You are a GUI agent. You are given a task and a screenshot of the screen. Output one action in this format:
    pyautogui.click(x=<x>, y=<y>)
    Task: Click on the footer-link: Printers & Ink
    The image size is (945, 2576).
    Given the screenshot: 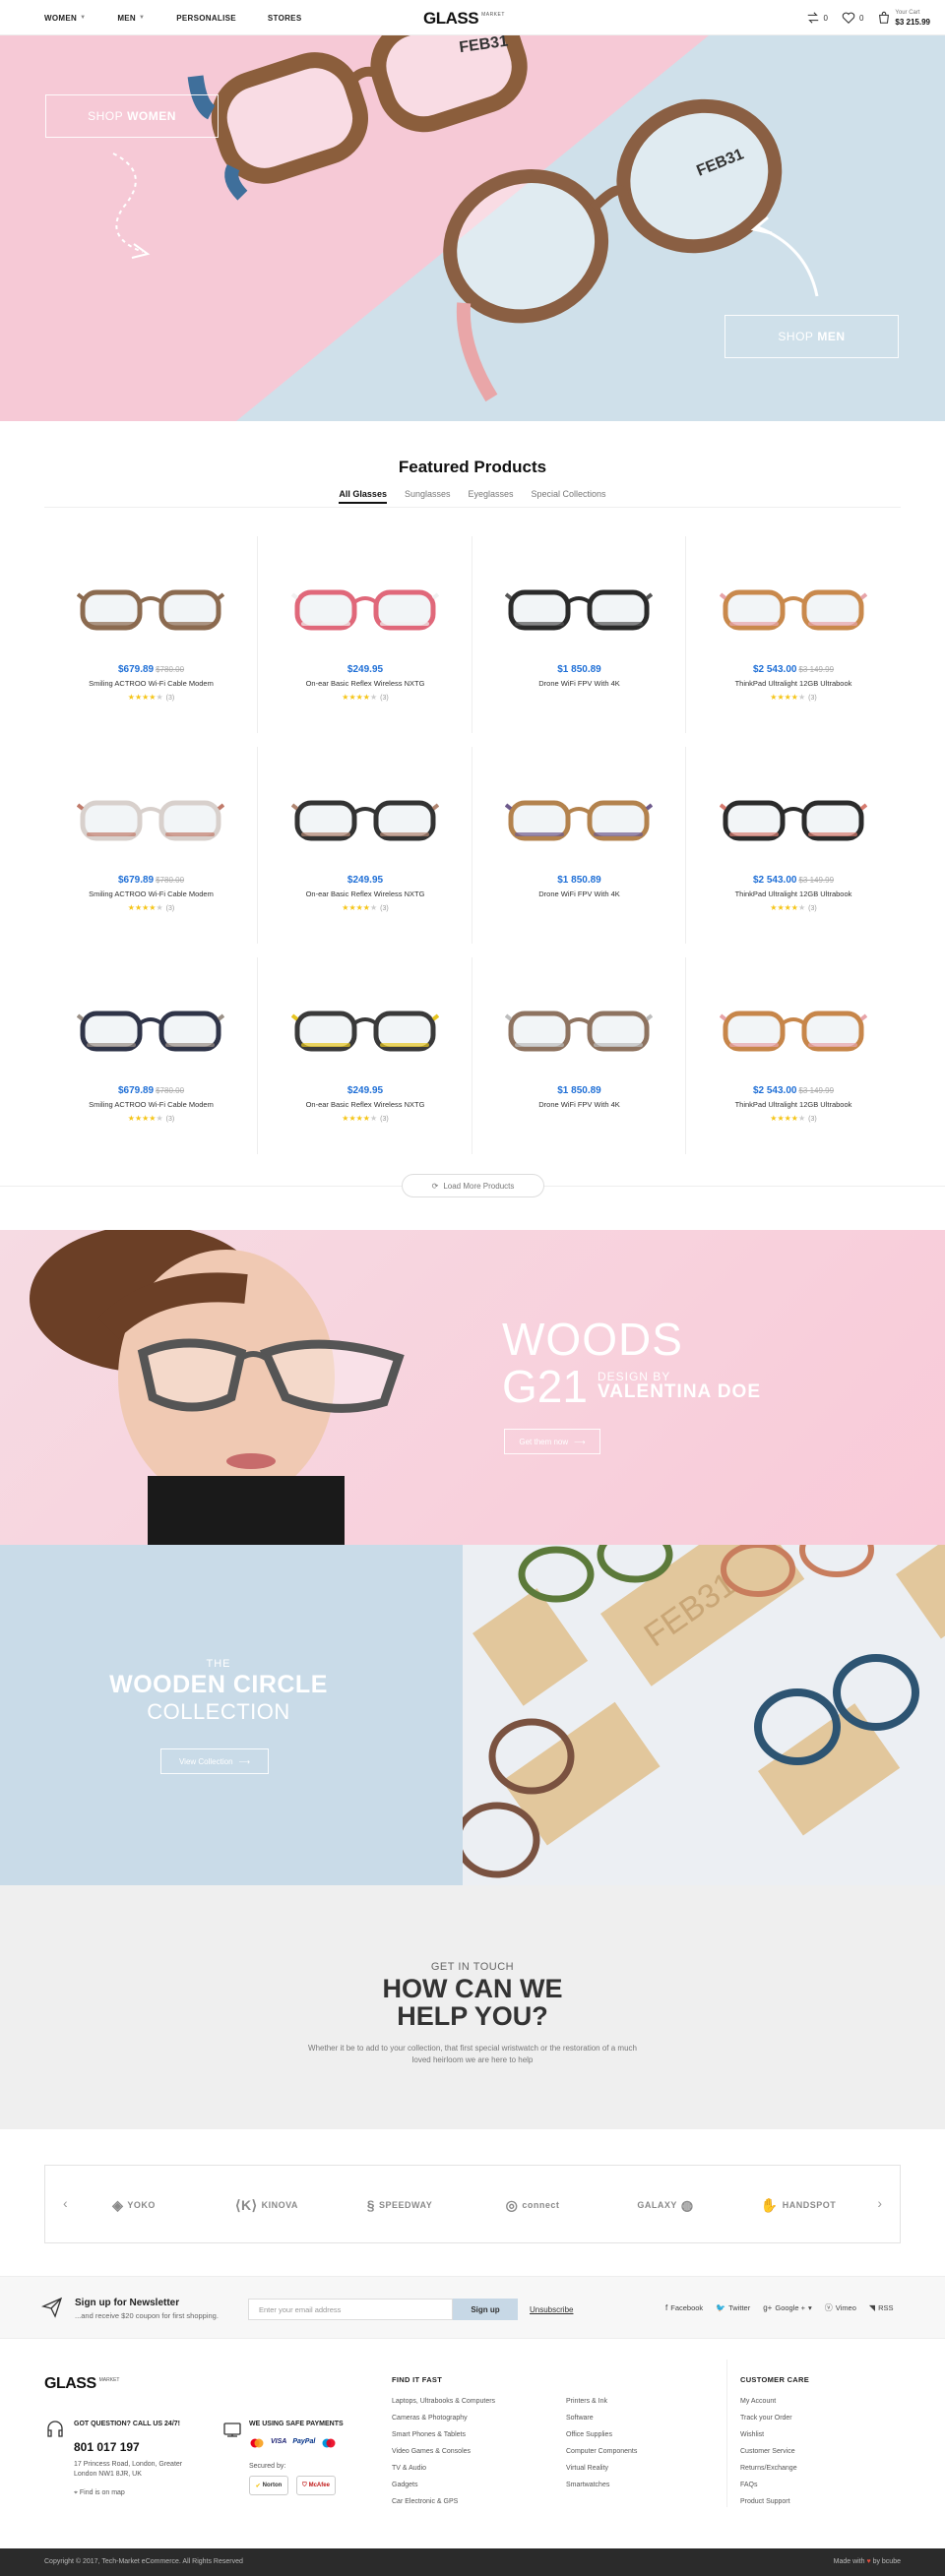 What is the action you would take?
    pyautogui.click(x=601, y=2401)
    